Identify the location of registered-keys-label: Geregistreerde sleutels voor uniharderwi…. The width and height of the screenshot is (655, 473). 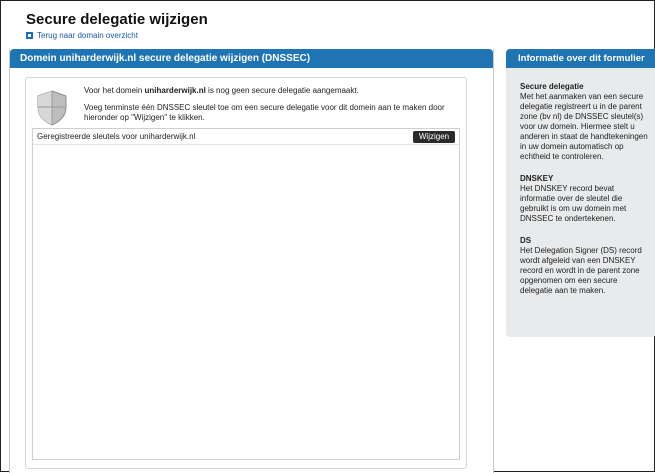
(116, 136).